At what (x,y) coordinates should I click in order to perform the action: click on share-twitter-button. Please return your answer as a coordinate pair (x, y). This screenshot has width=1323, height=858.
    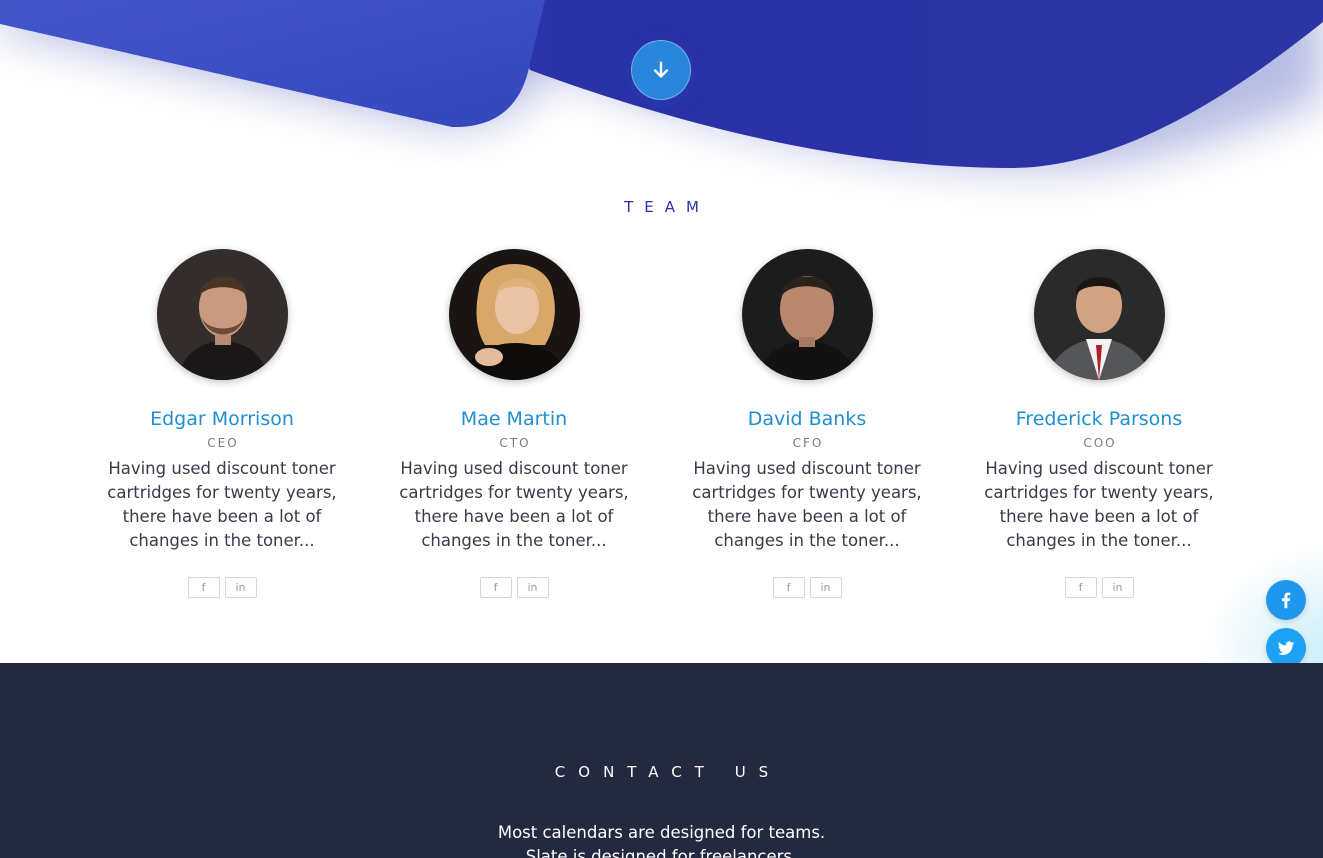
    Looking at the image, I should click on (1286, 648).